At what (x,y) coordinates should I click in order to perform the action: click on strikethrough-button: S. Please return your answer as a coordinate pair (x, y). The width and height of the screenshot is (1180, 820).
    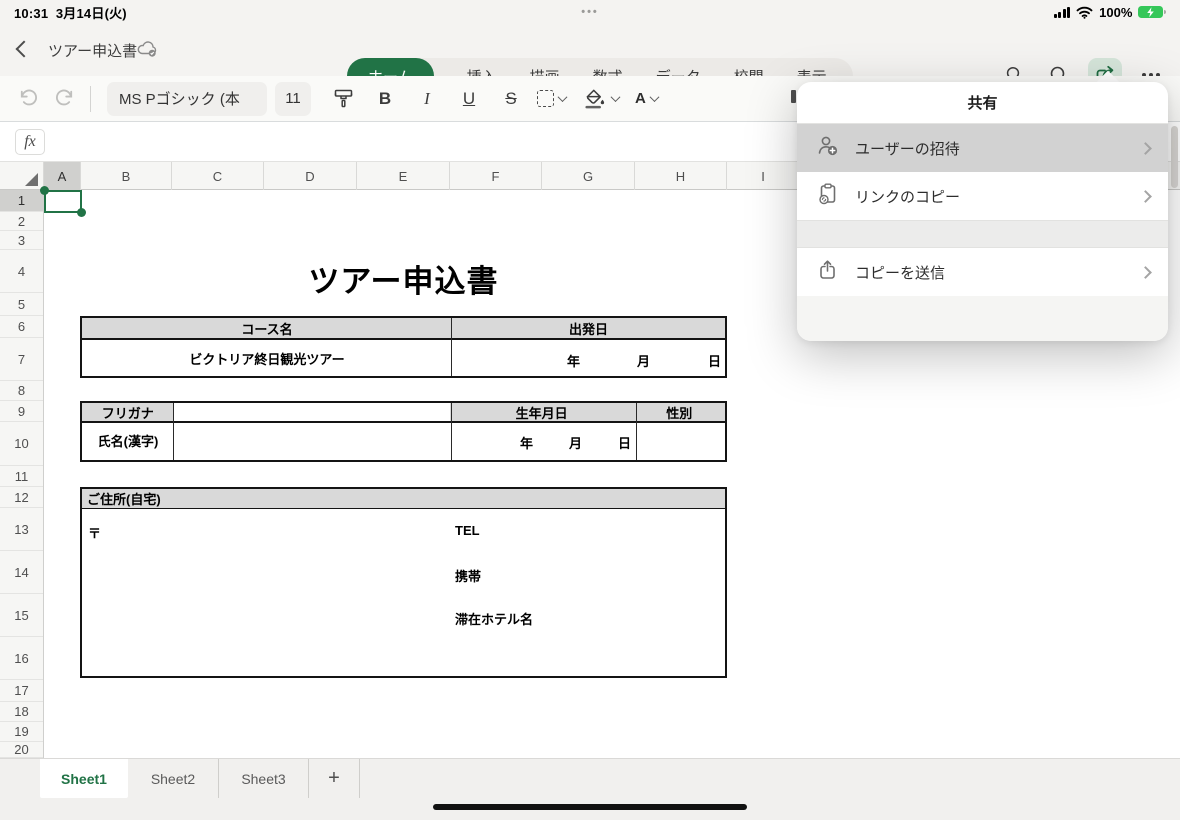
    Looking at the image, I should click on (511, 99).